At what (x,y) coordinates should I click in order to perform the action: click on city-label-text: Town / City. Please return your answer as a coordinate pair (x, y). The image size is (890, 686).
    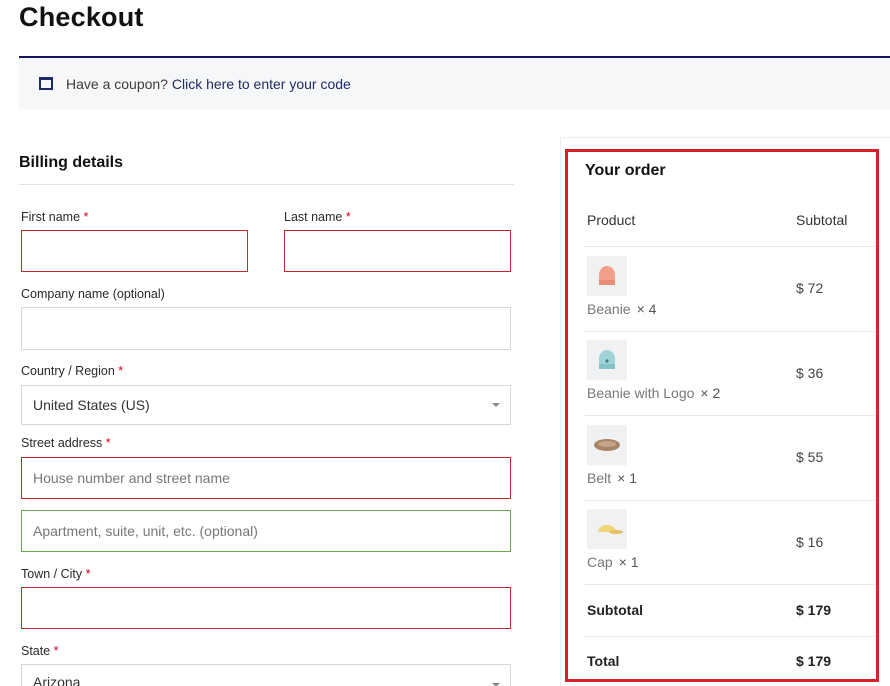
    Looking at the image, I should click on (52, 574).